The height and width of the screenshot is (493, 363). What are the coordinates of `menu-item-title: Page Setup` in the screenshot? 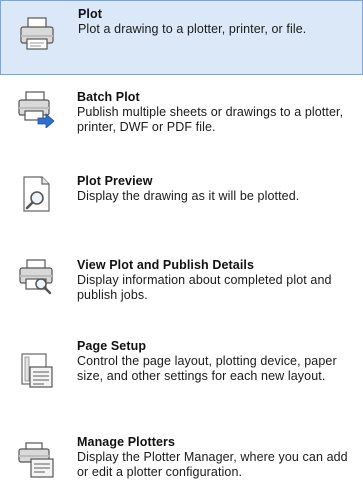 It's located at (112, 346).